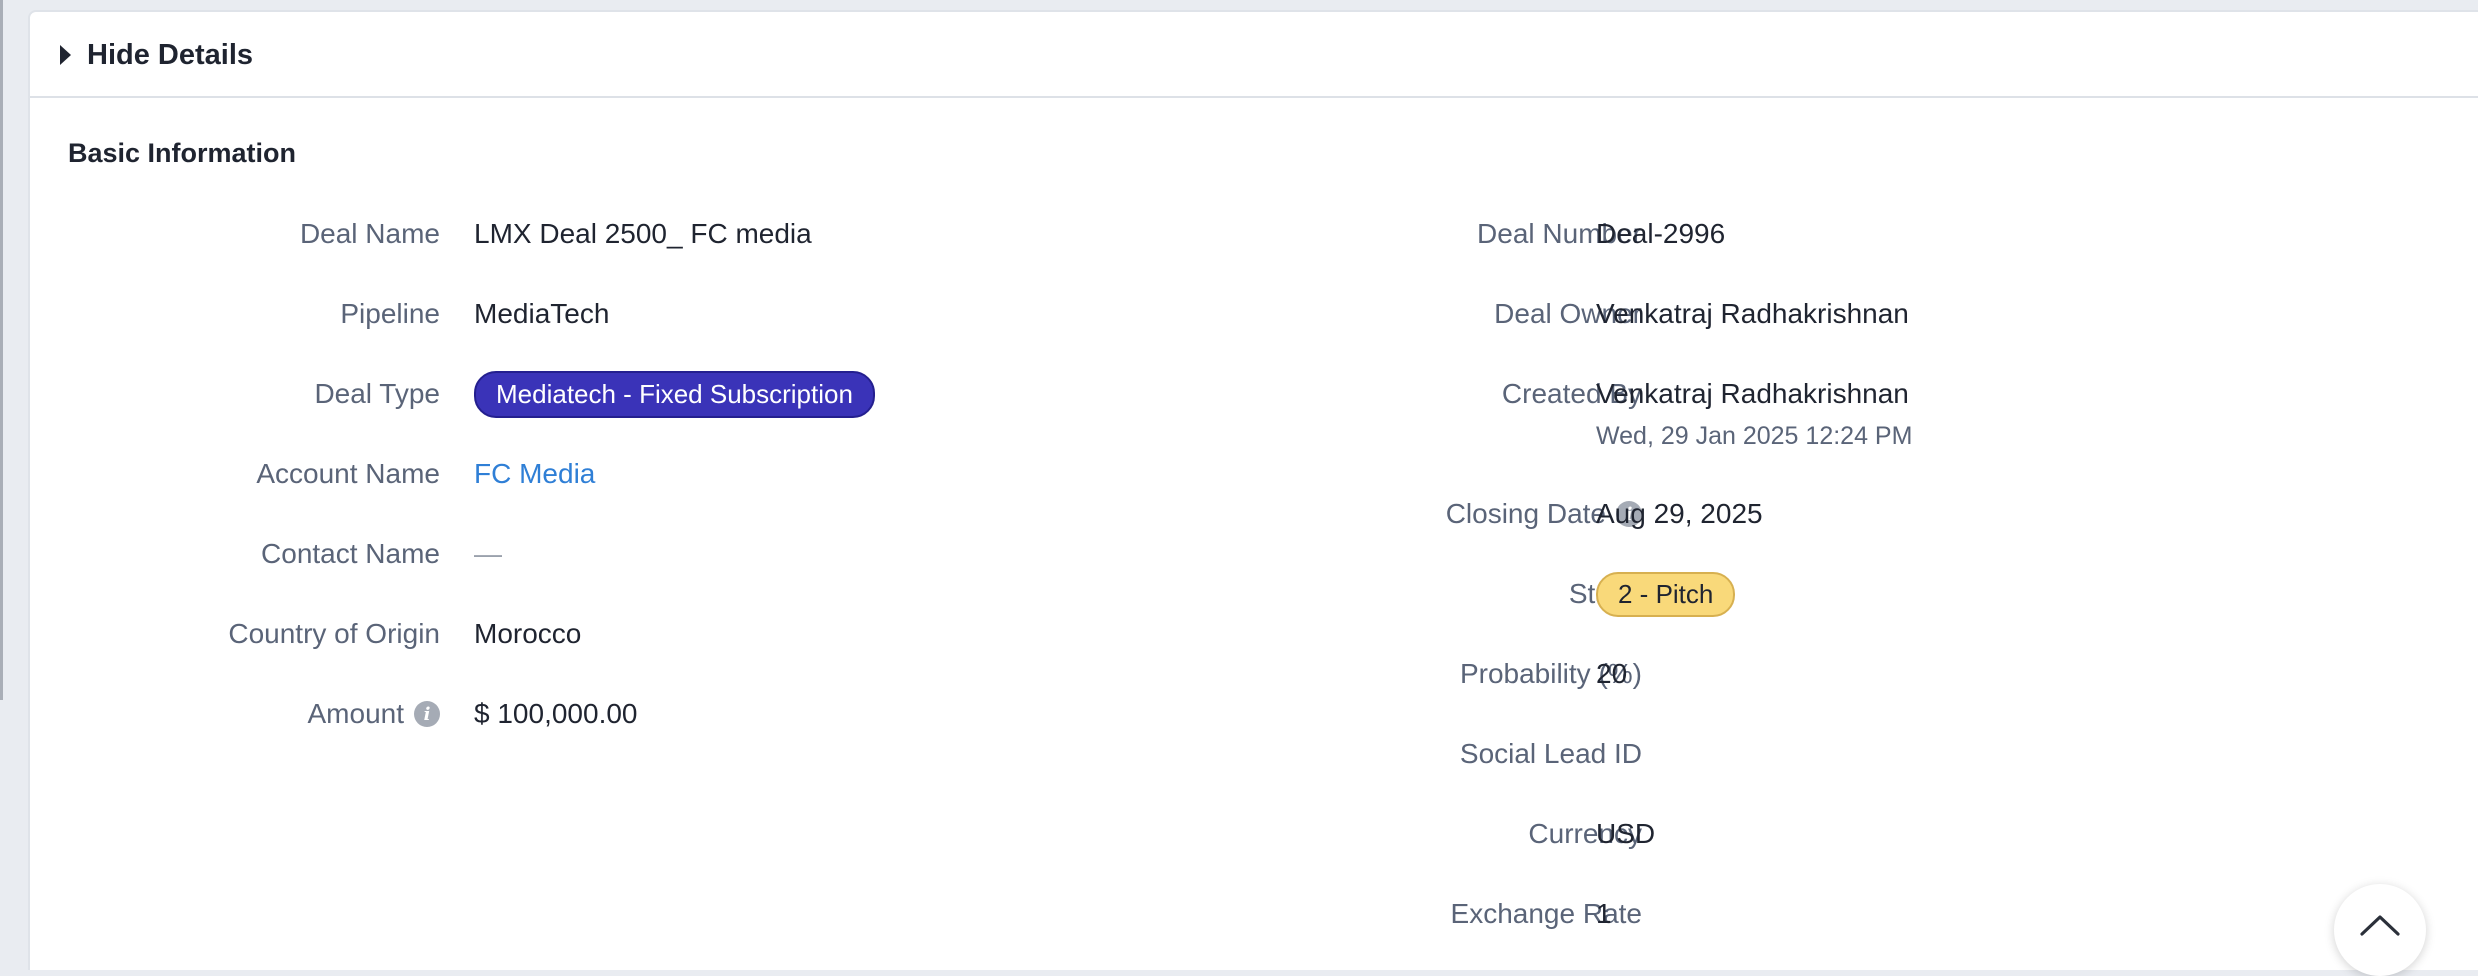 The width and height of the screenshot is (2478, 976). I want to click on field-exchange-rate: Exchange Rate 1, so click(1750, 932).